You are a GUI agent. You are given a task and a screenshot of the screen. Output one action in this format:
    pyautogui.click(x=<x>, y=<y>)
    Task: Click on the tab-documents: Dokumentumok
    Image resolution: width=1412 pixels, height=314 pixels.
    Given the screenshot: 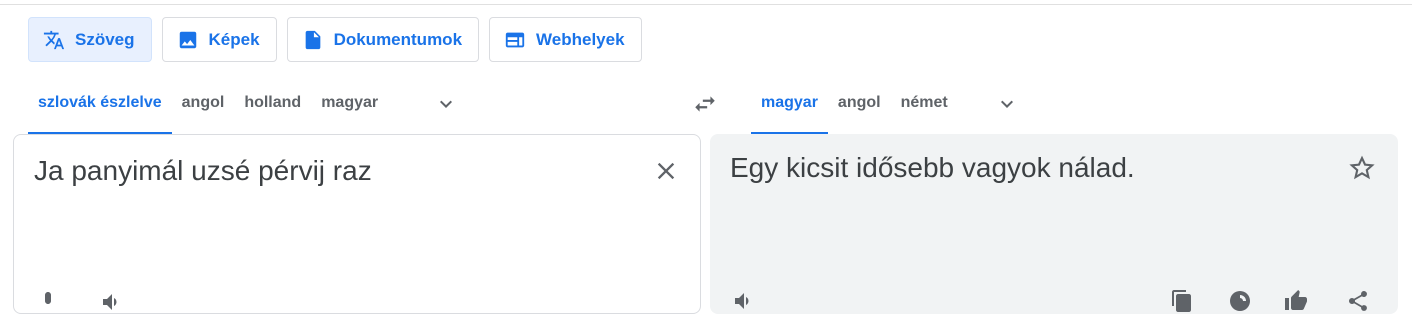 What is the action you would take?
    pyautogui.click(x=383, y=39)
    